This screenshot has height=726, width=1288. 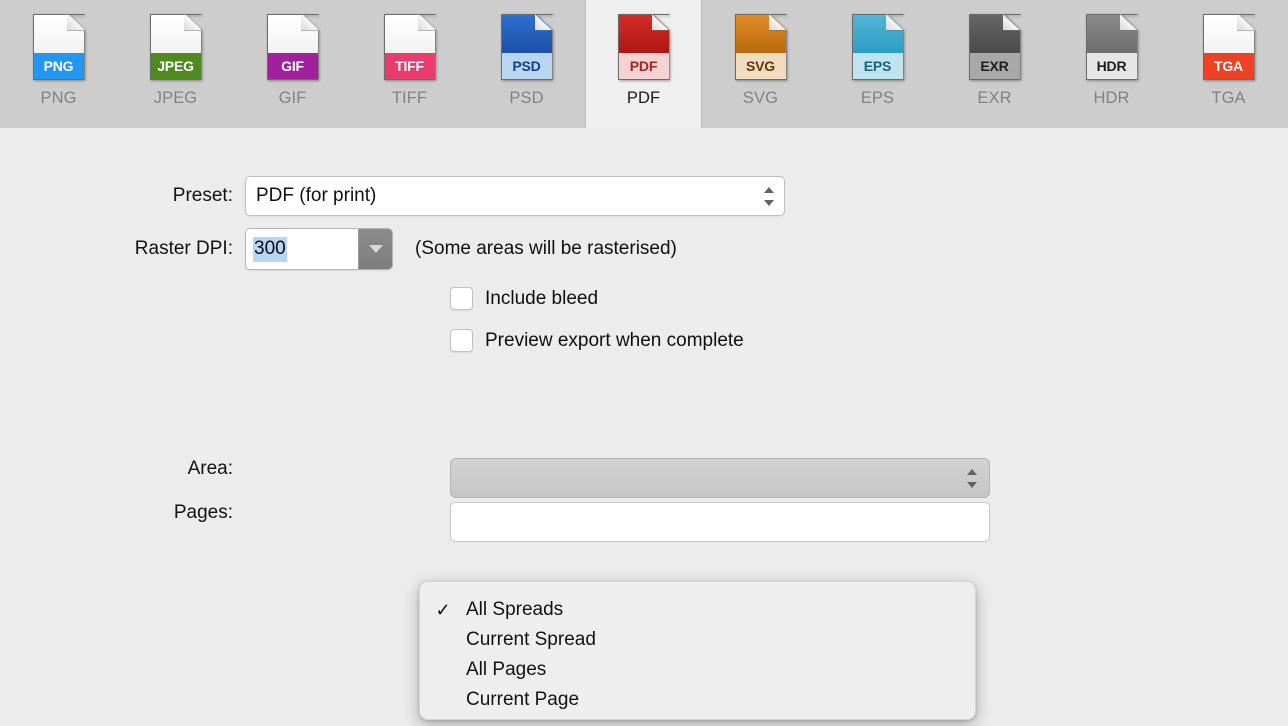 I want to click on pdf-file-icon: PDF, so click(x=643, y=47).